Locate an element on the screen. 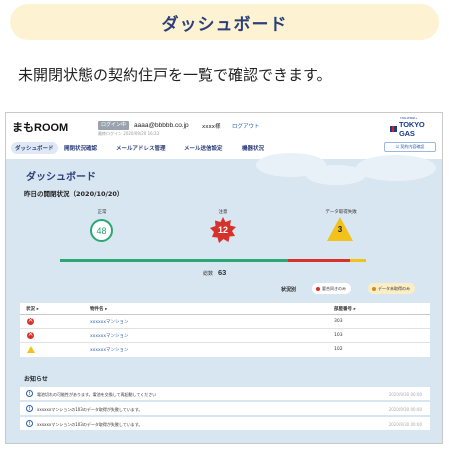 Image resolution: width=449 pixels, height=450 pixels. fail-label: データ取得失敗 is located at coordinates (341, 212).